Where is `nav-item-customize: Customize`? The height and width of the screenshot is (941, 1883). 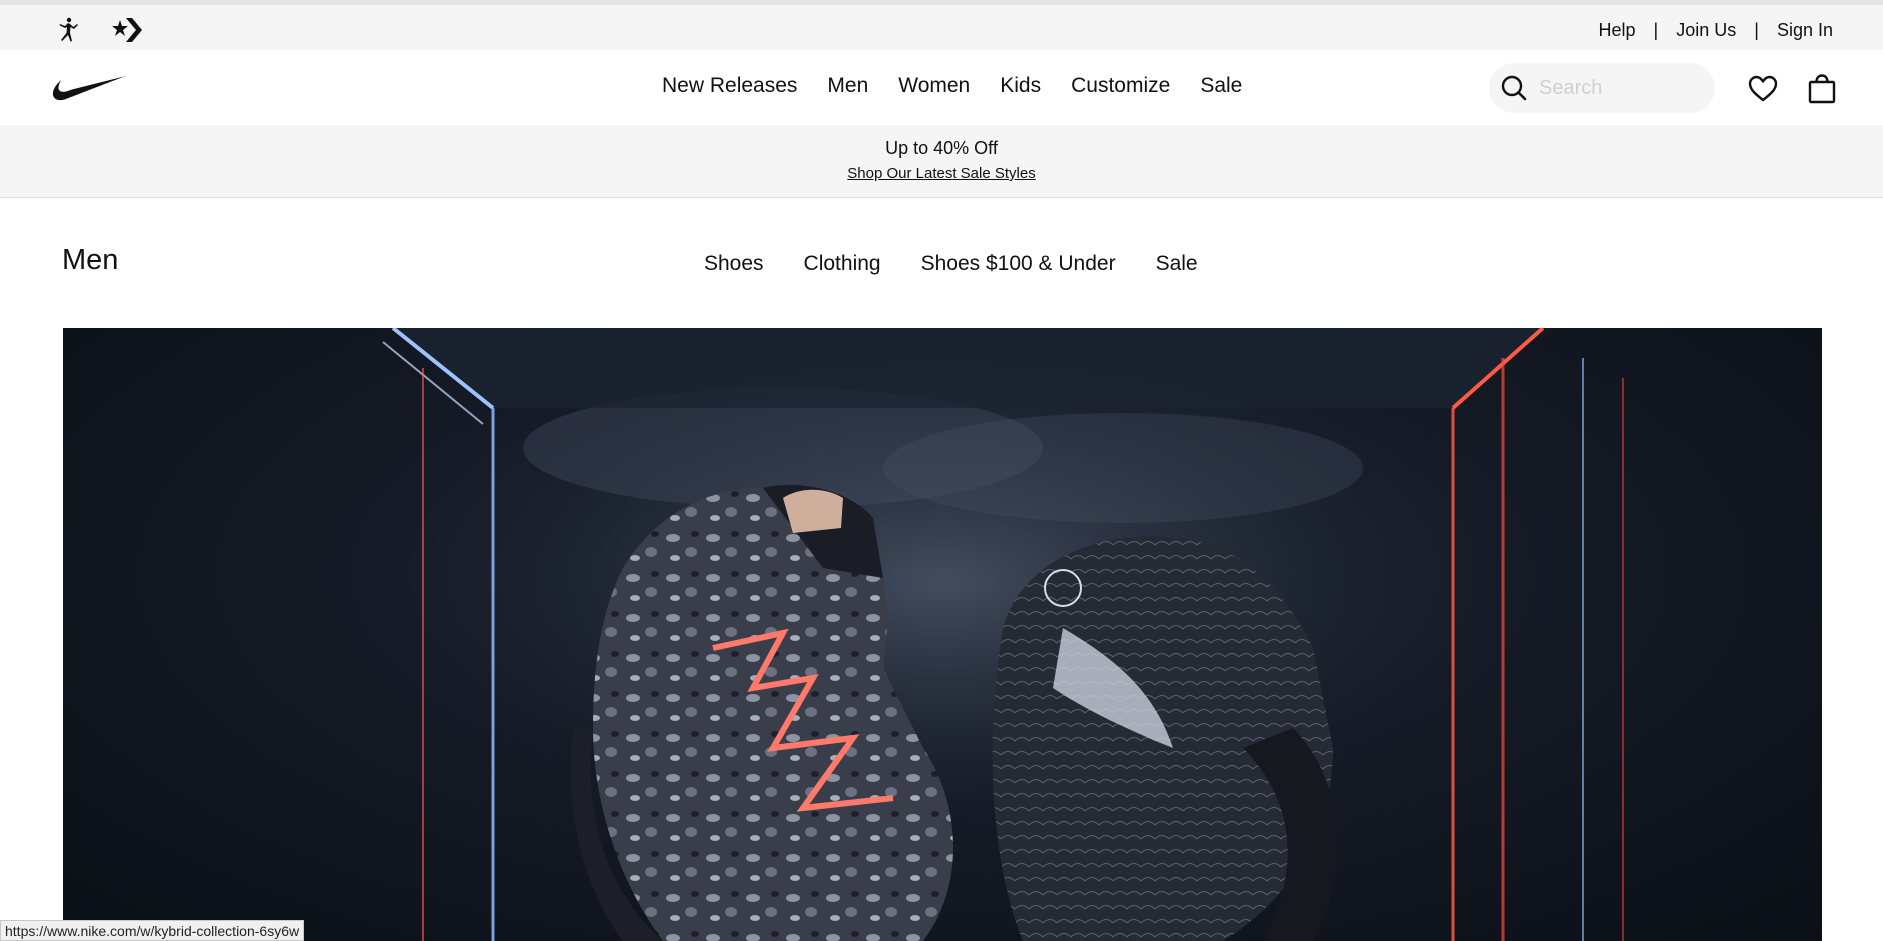
nav-item-customize: Customize is located at coordinates (1120, 86).